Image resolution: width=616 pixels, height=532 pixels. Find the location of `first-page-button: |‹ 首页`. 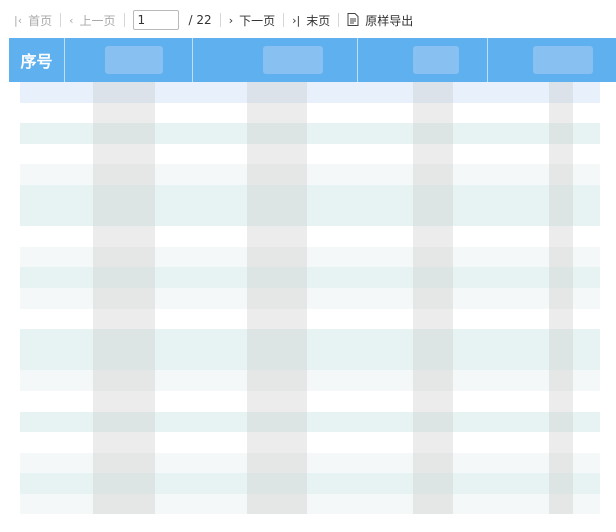

first-page-button: |‹ 首页 is located at coordinates (33, 20).